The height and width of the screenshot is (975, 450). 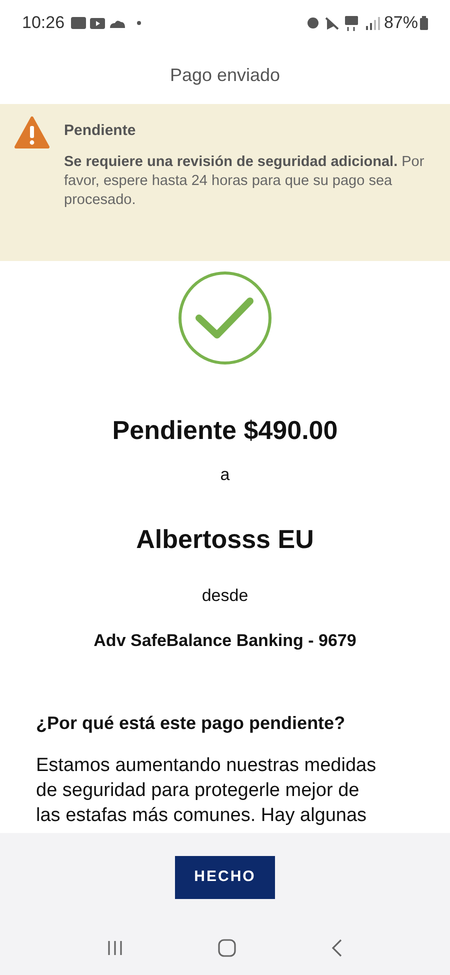 What do you see at coordinates (401, 23) in the screenshot?
I see `battery-percent: 87%` at bounding box center [401, 23].